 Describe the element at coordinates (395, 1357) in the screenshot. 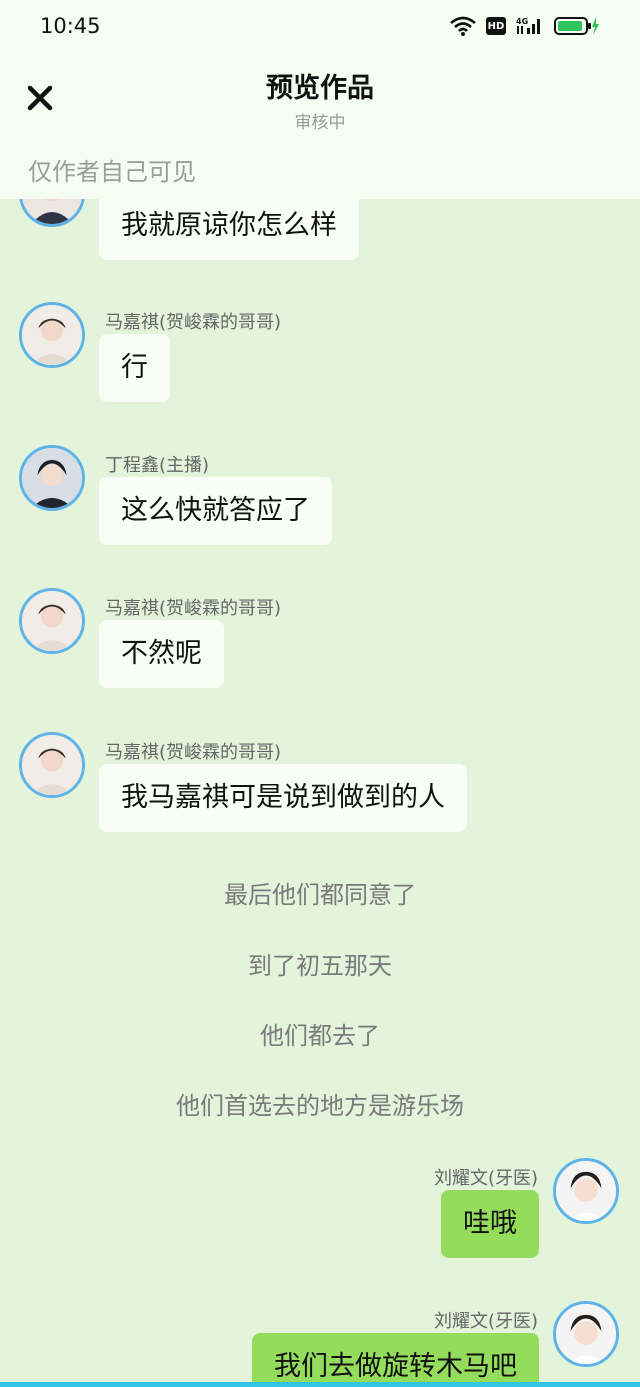

I see `message-bubble: 我们去做旋转木马吧` at that location.